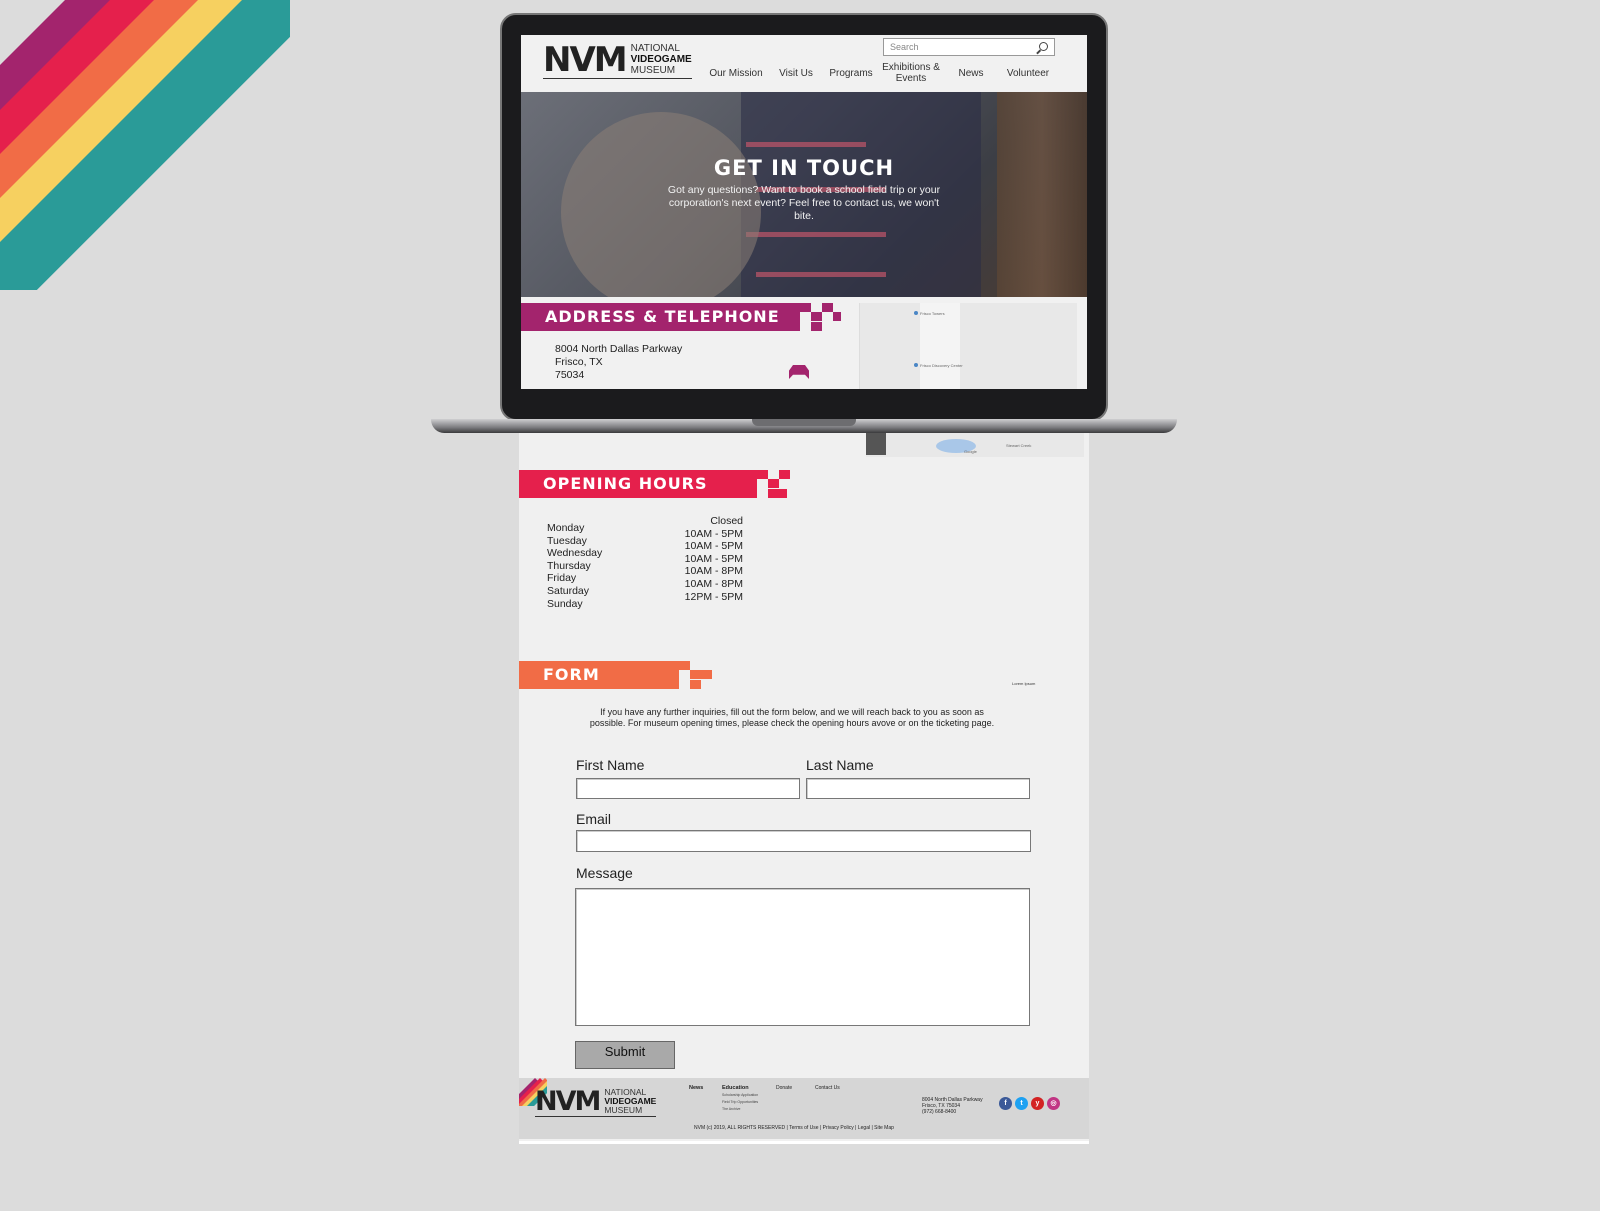 This screenshot has width=1600, height=1211. What do you see at coordinates (1042, 194) in the screenshot?
I see `hero-wood-panel` at bounding box center [1042, 194].